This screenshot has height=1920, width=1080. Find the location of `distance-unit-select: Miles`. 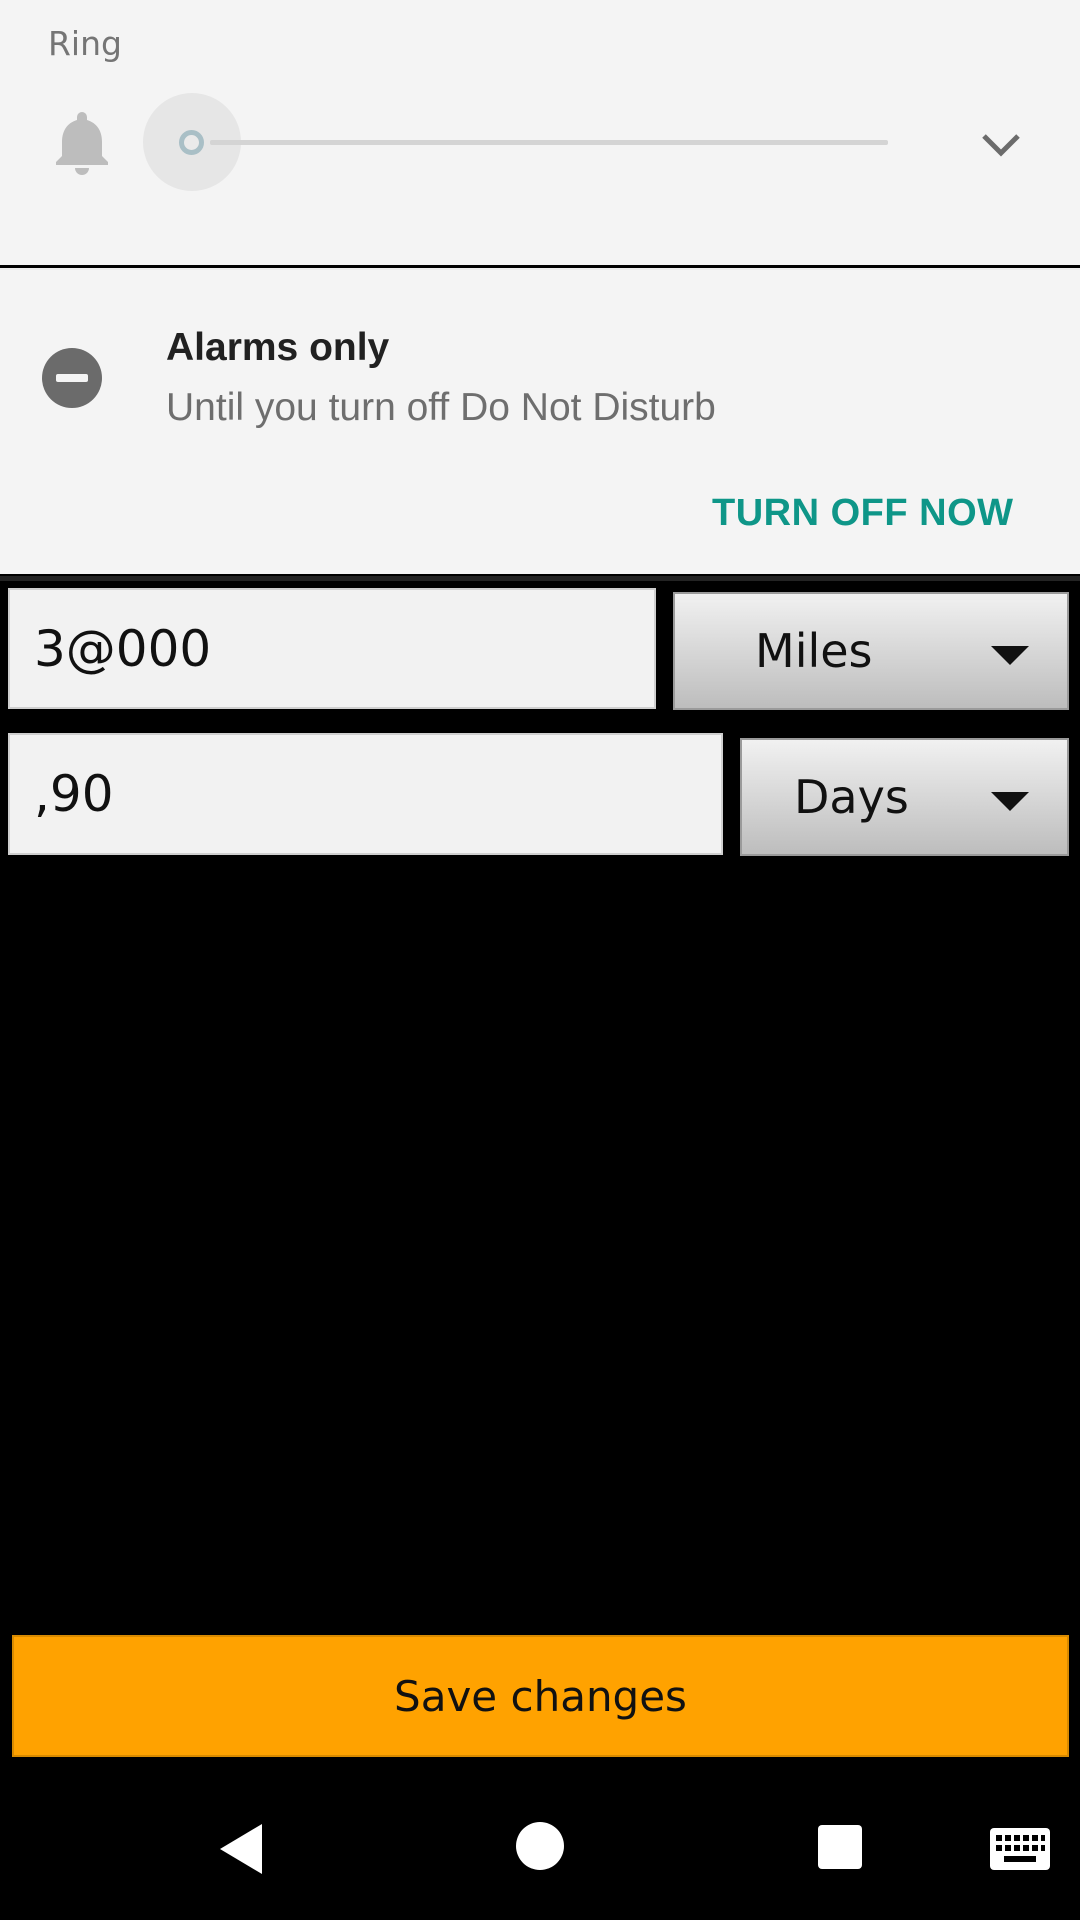

distance-unit-select: Miles is located at coordinates (871, 651).